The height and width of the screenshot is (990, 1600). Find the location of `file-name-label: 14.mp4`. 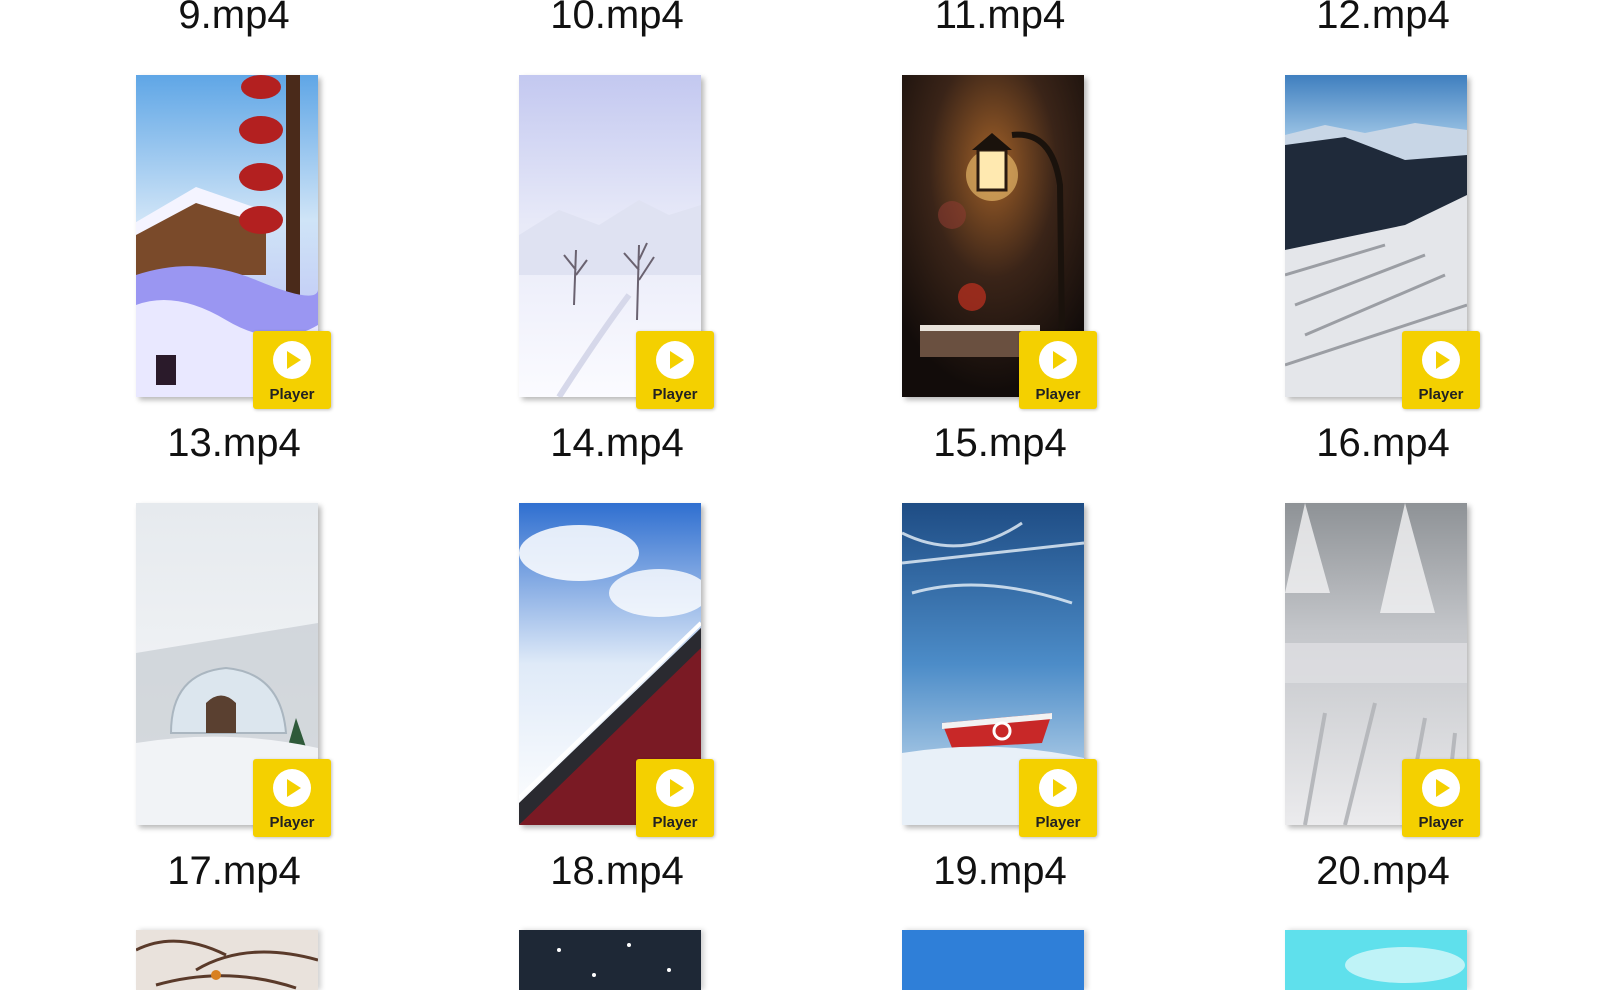

file-name-label: 14.mp4 is located at coordinates (617, 443).